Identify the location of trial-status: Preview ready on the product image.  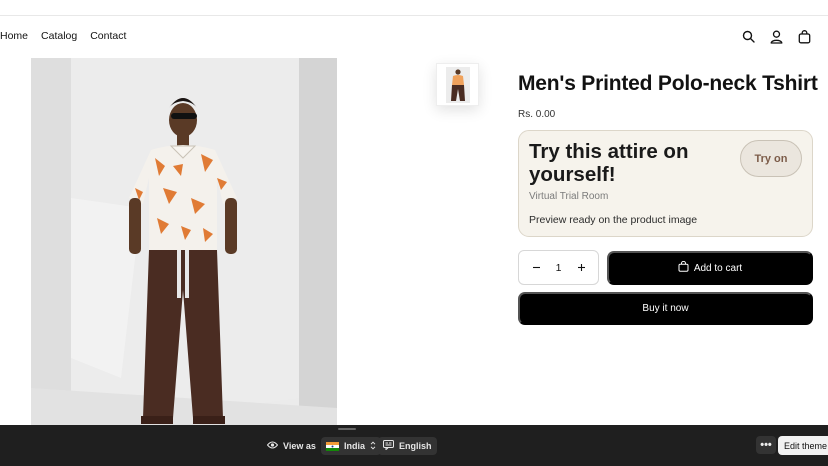
(613, 220).